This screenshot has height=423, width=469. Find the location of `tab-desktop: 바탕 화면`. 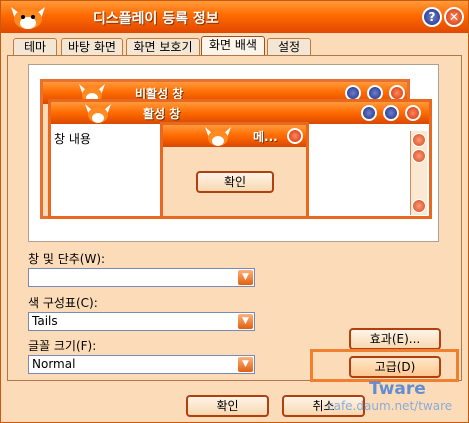

tab-desktop: 바탕 화면 is located at coordinates (92, 46).